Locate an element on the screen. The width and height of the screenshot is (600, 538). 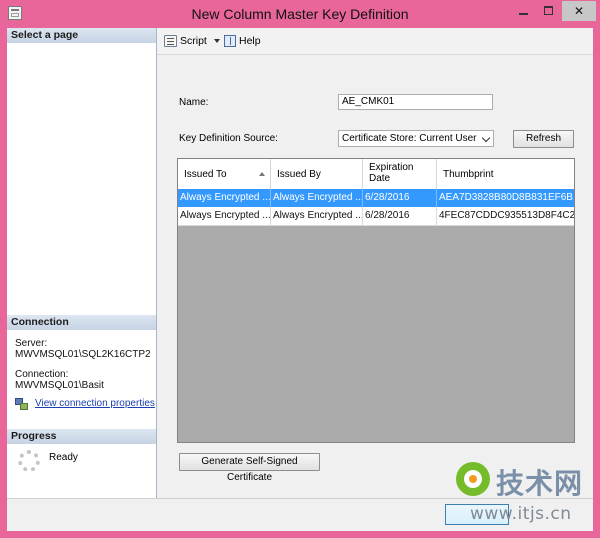
script-button: Script is located at coordinates (192, 41).